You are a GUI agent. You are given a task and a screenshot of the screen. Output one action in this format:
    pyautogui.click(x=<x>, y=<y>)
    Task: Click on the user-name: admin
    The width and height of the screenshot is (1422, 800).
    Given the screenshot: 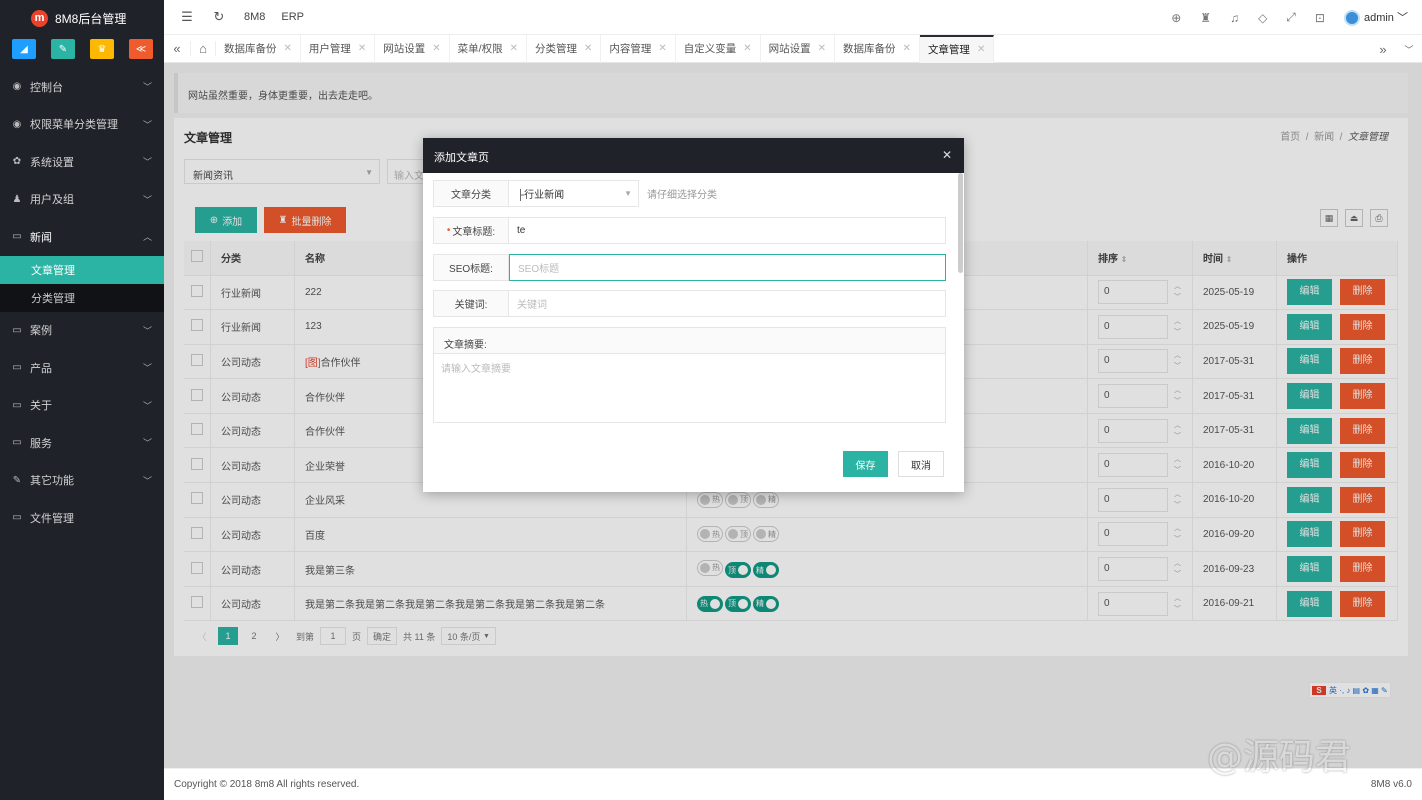 What is the action you would take?
    pyautogui.click(x=1378, y=17)
    